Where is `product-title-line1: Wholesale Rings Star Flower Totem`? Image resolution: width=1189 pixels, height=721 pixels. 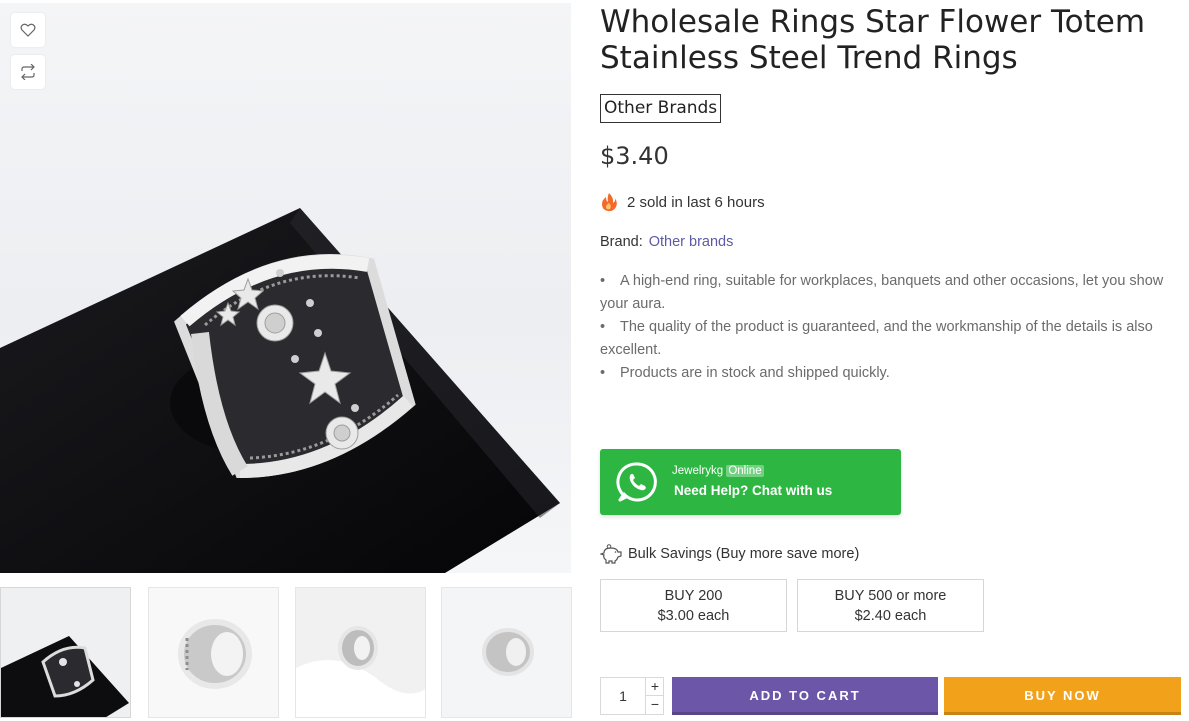
product-title-line1: Wholesale Rings Star Flower Totem is located at coordinates (873, 22).